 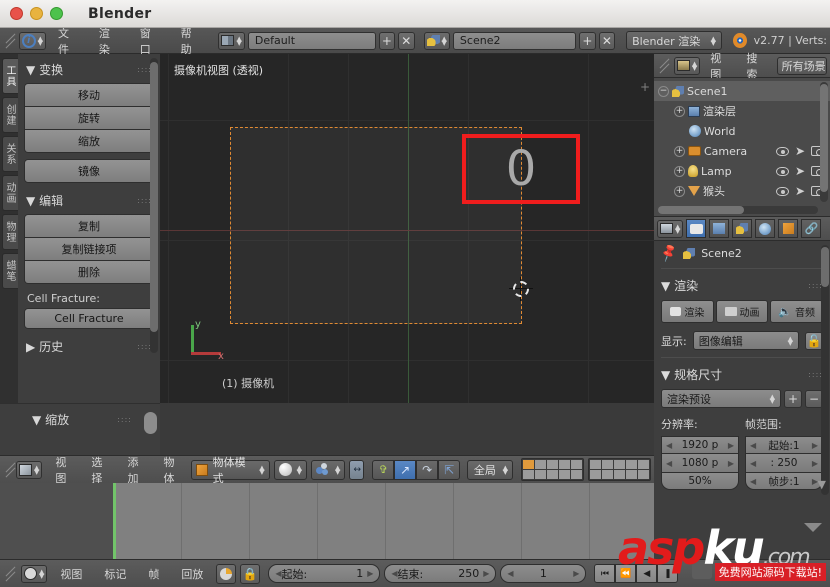 What do you see at coordinates (700, 481) in the screenshot?
I see `resolution-percentage-field: 50%` at bounding box center [700, 481].